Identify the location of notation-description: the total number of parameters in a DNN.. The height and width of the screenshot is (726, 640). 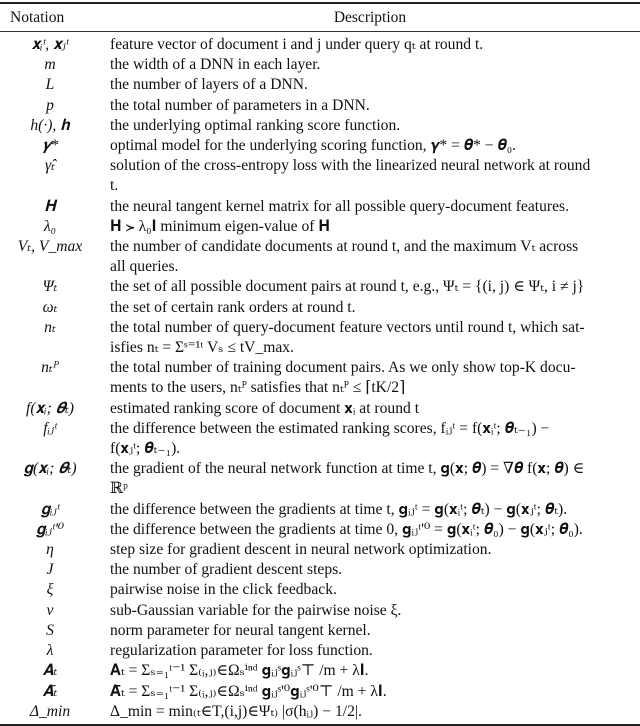
(375, 106).